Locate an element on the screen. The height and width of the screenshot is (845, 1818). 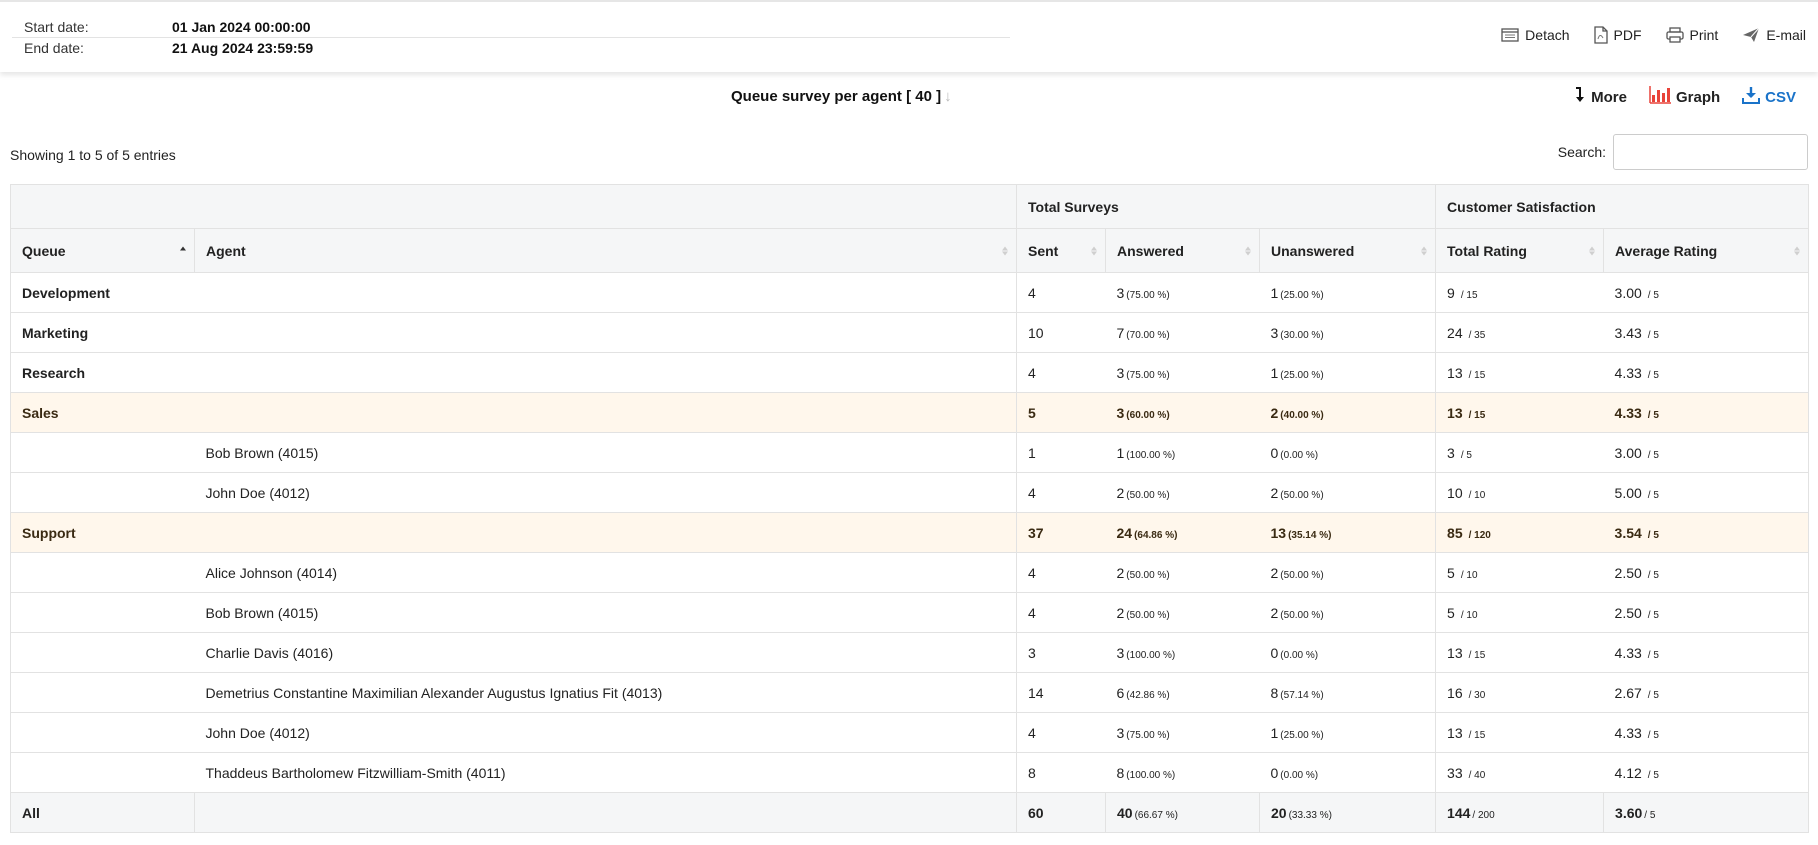
graph-button: Graph is located at coordinates (1684, 97).